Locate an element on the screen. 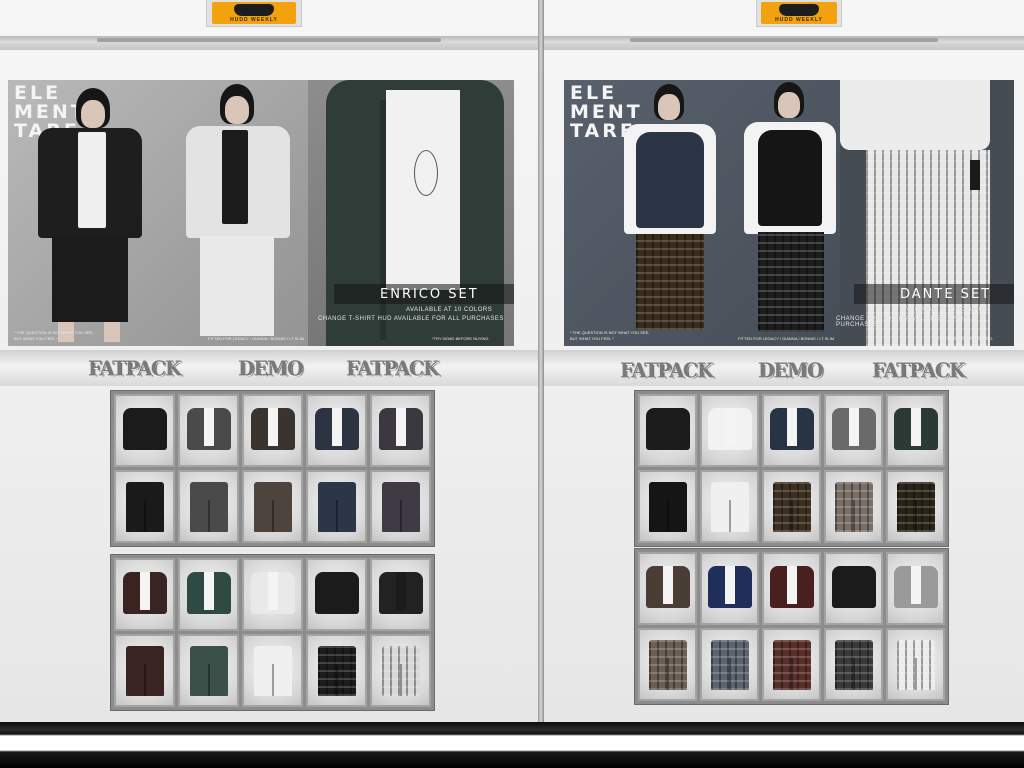 The height and width of the screenshot is (768, 1024). fatpack-button-4: FATPACK is located at coordinates (918, 371).